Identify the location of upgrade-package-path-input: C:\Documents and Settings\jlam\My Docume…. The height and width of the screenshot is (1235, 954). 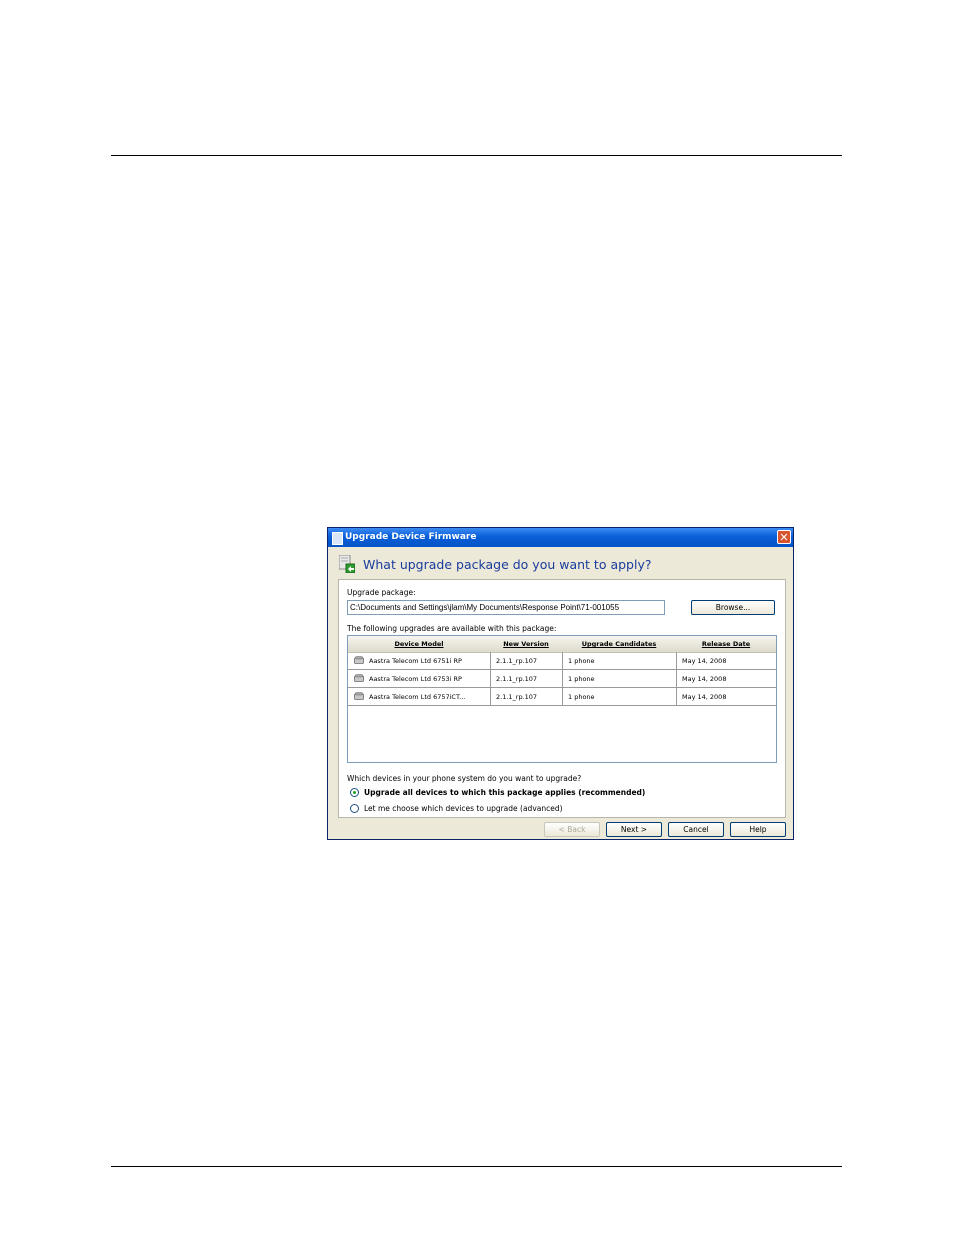
(506, 607).